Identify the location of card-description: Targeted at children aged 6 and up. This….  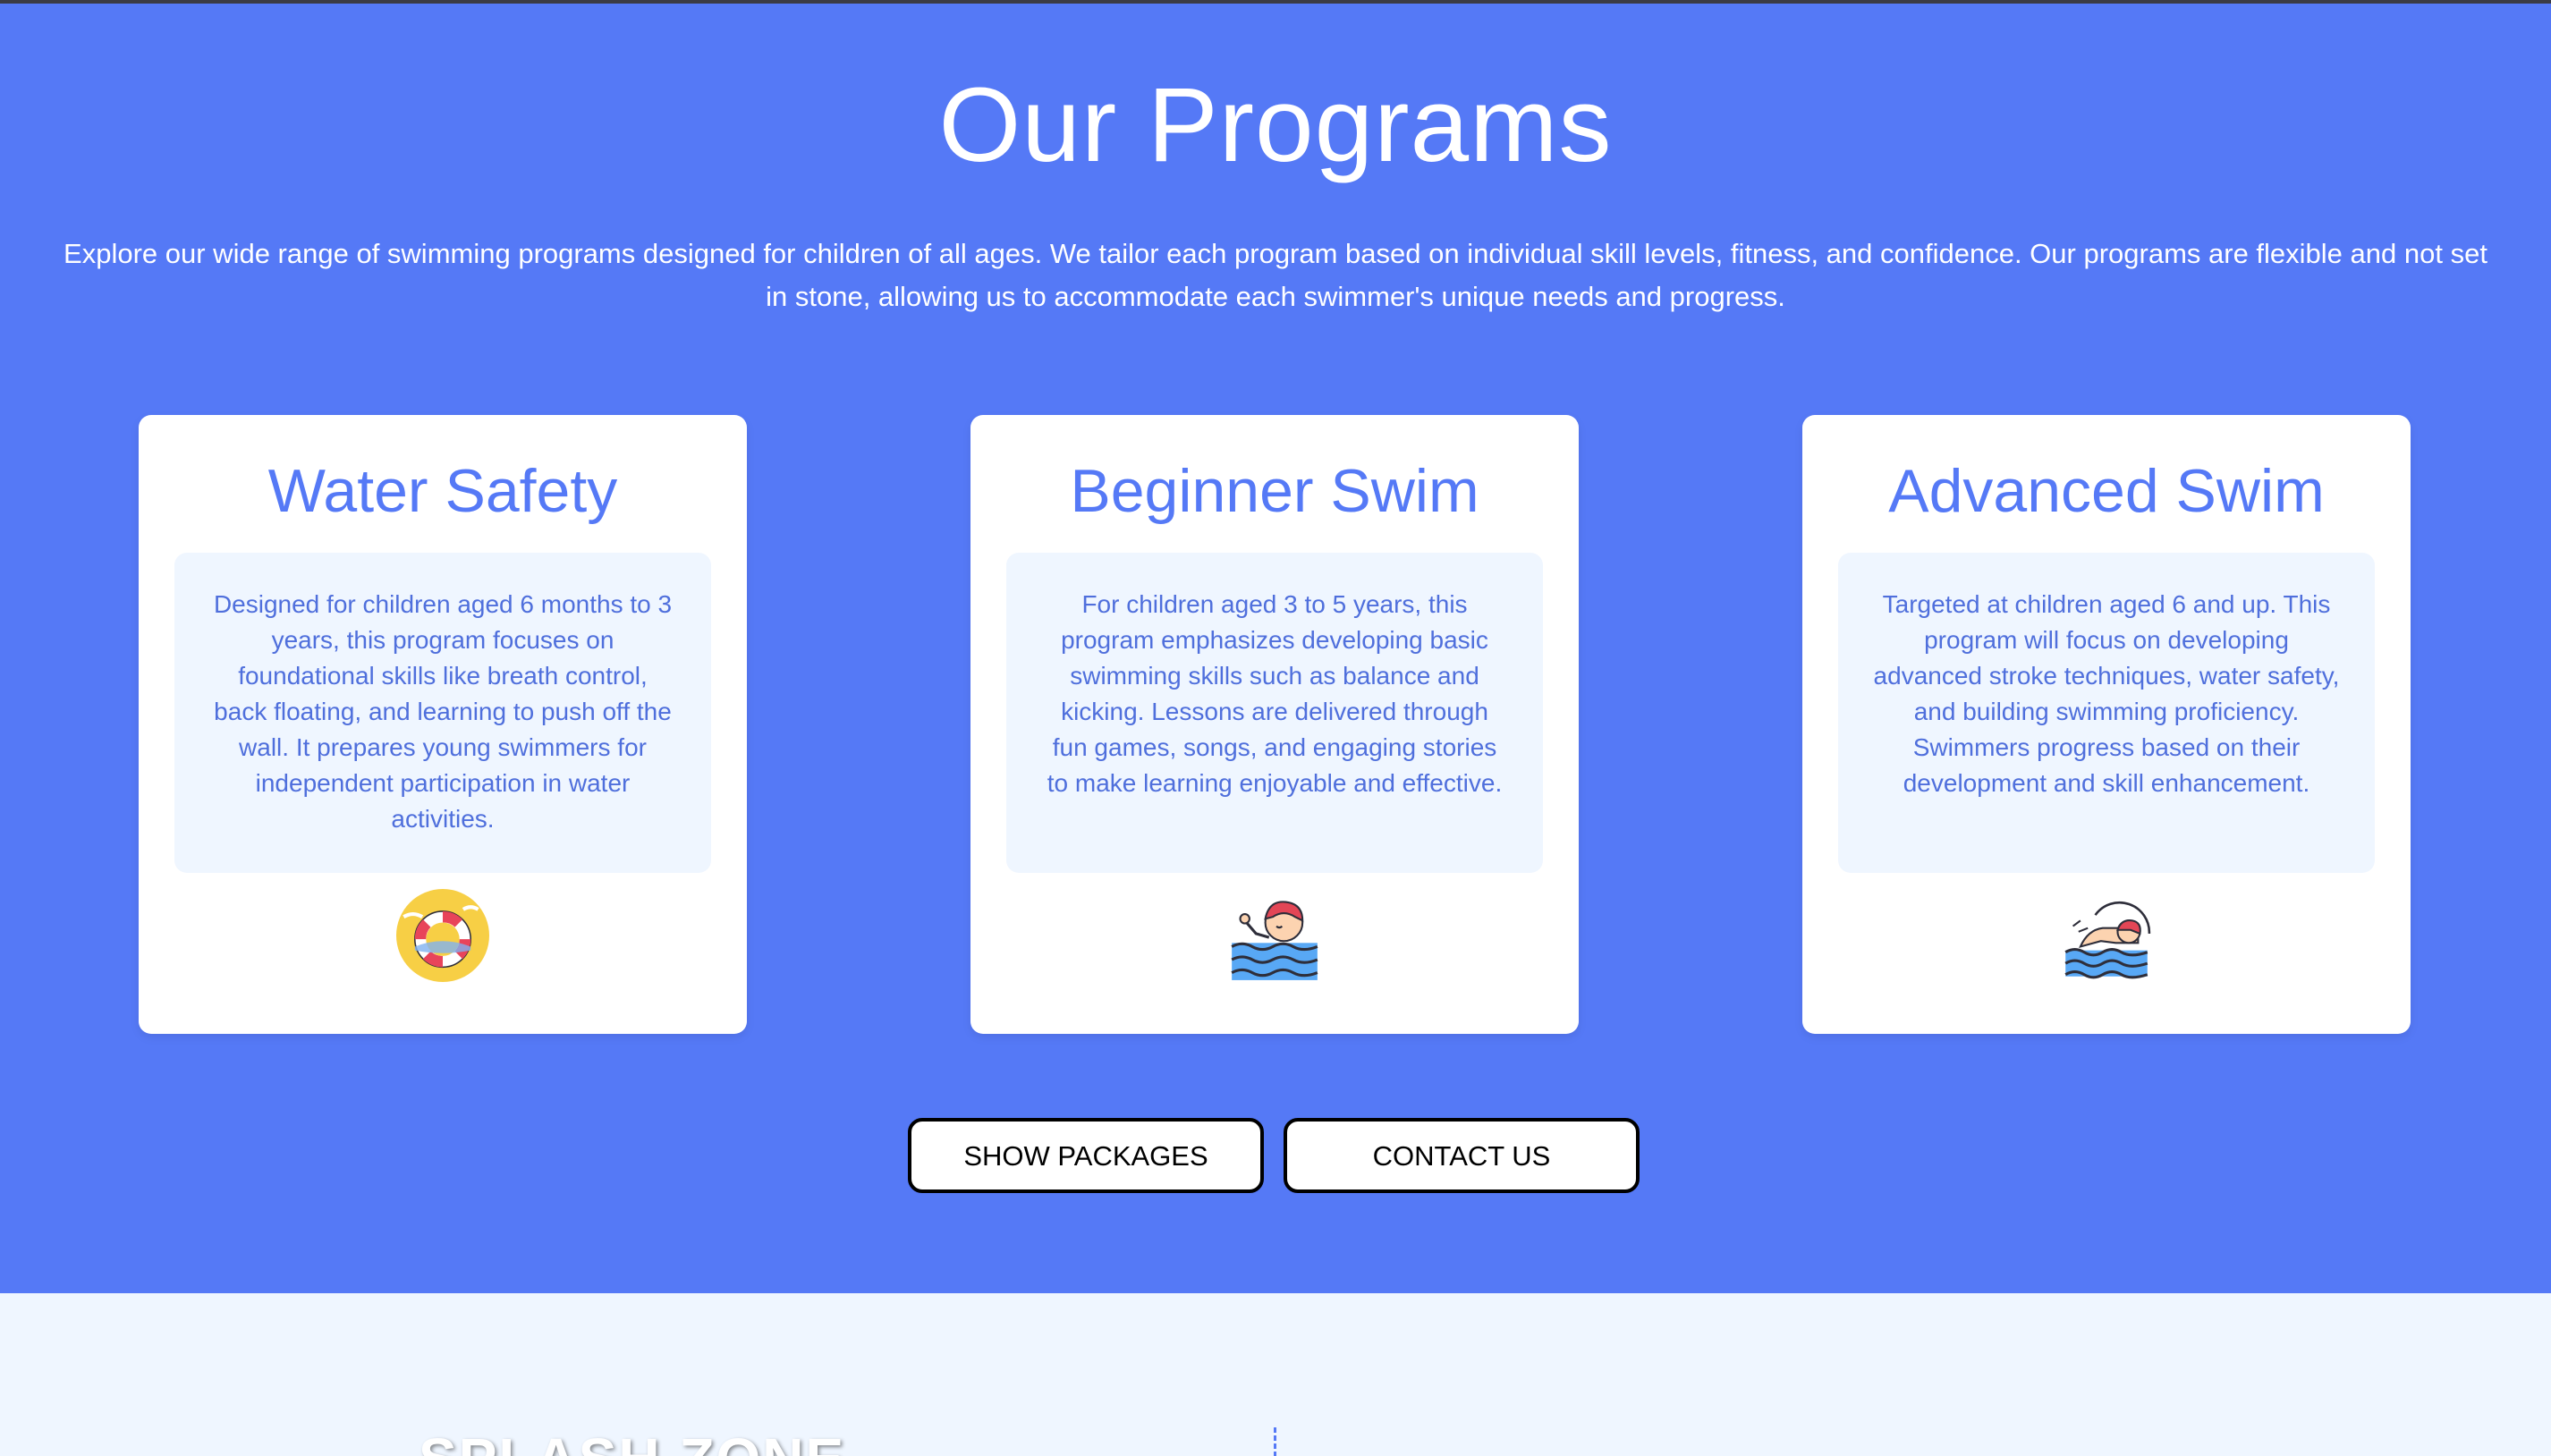
(2106, 693).